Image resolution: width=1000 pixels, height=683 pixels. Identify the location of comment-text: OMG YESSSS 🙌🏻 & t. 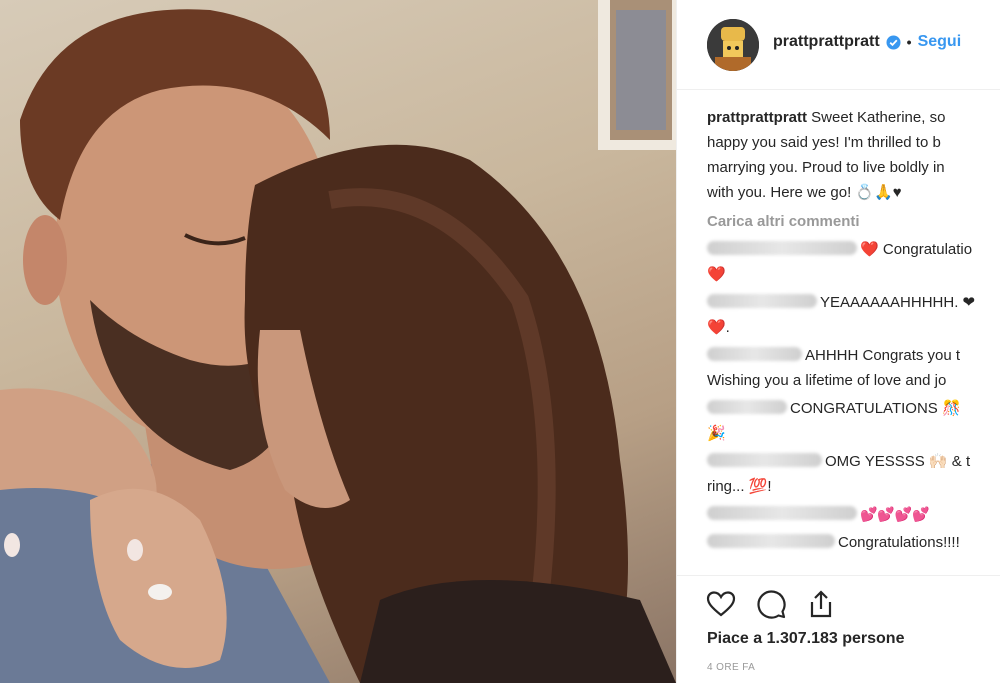
(898, 461).